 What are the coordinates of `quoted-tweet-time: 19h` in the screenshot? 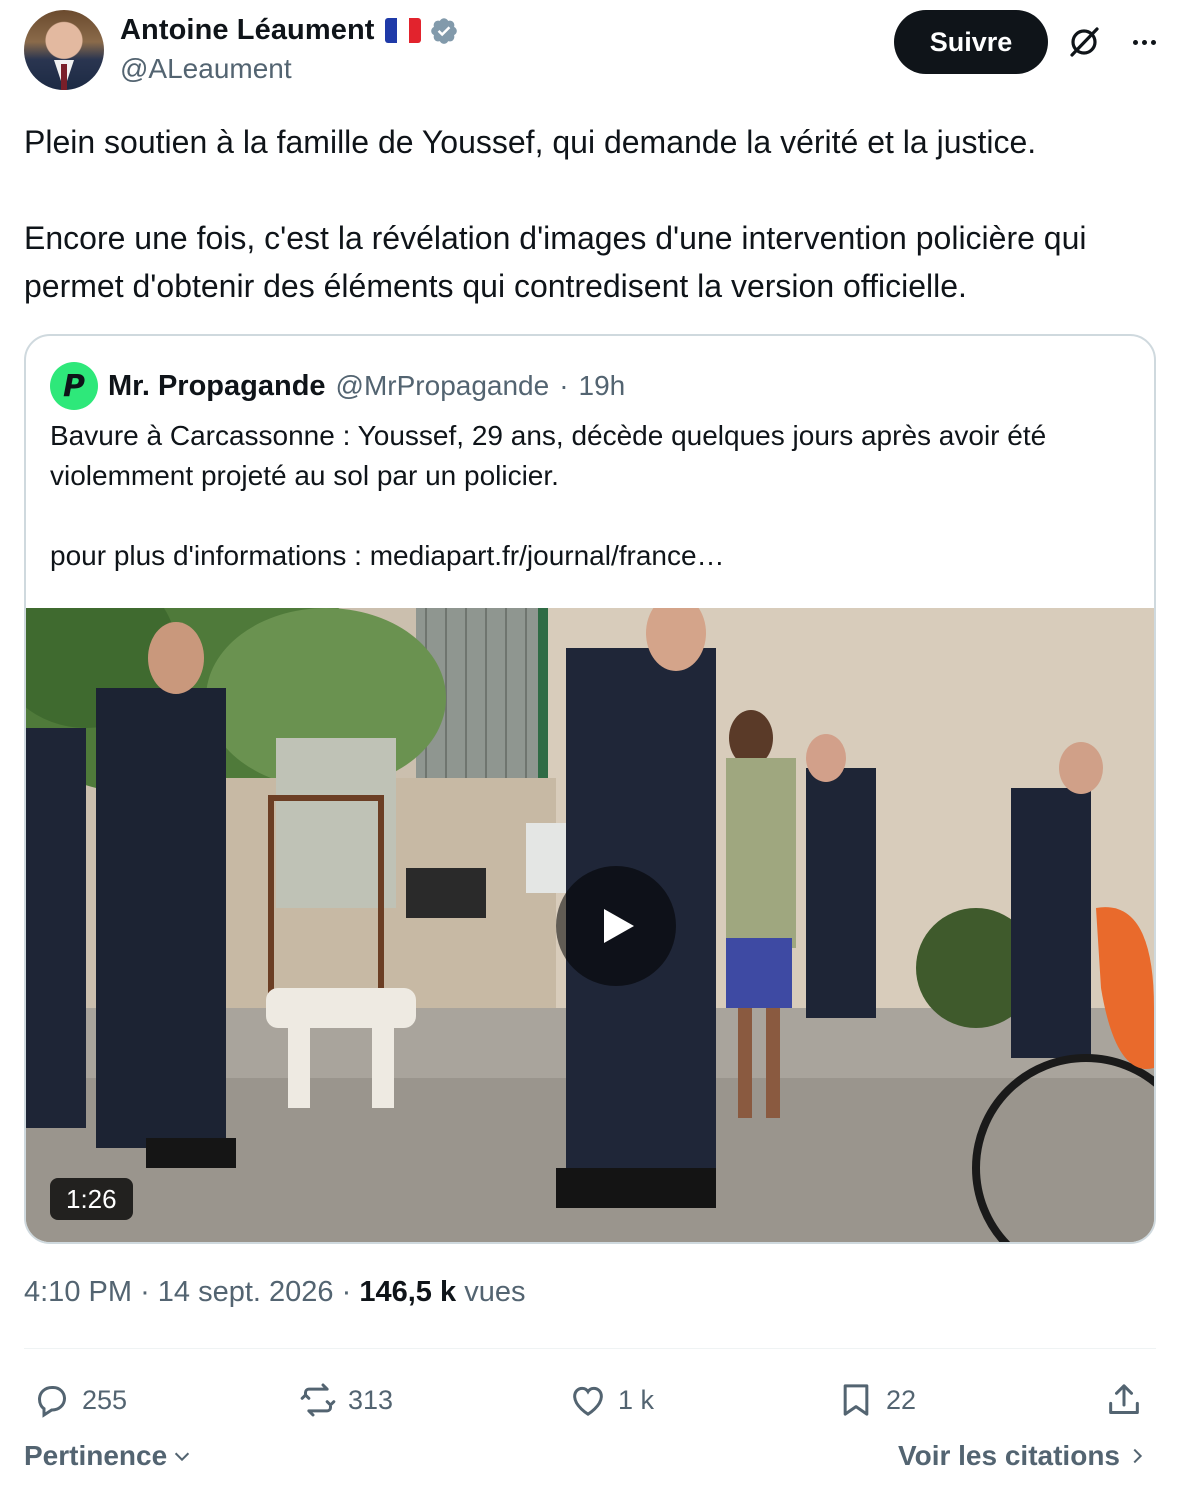 It's located at (602, 386).